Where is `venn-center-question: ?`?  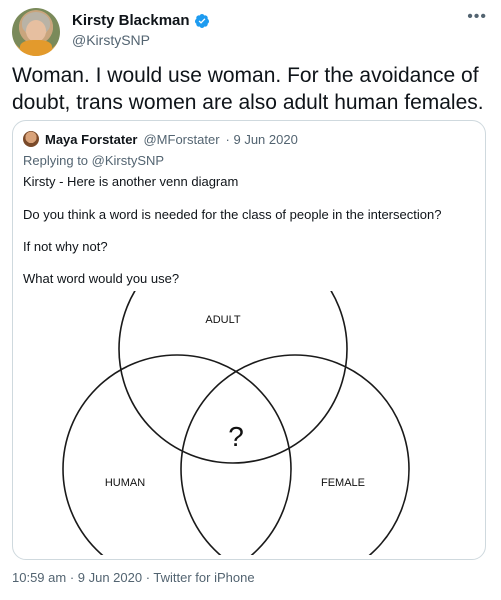
venn-center-question: ? is located at coordinates (236, 436).